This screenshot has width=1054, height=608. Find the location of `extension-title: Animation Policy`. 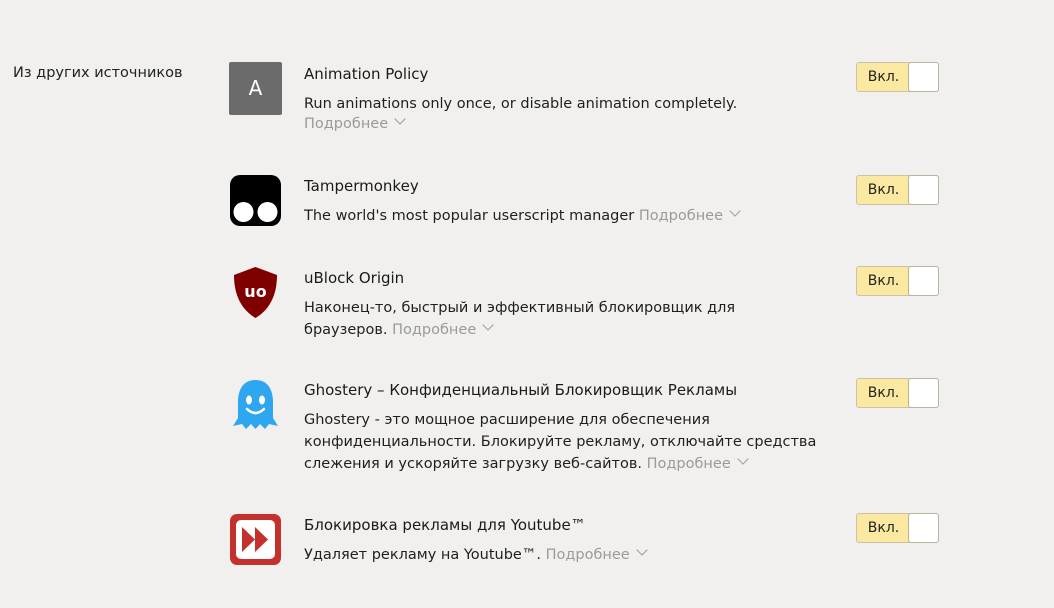

extension-title: Animation Policy is located at coordinates (366, 74).